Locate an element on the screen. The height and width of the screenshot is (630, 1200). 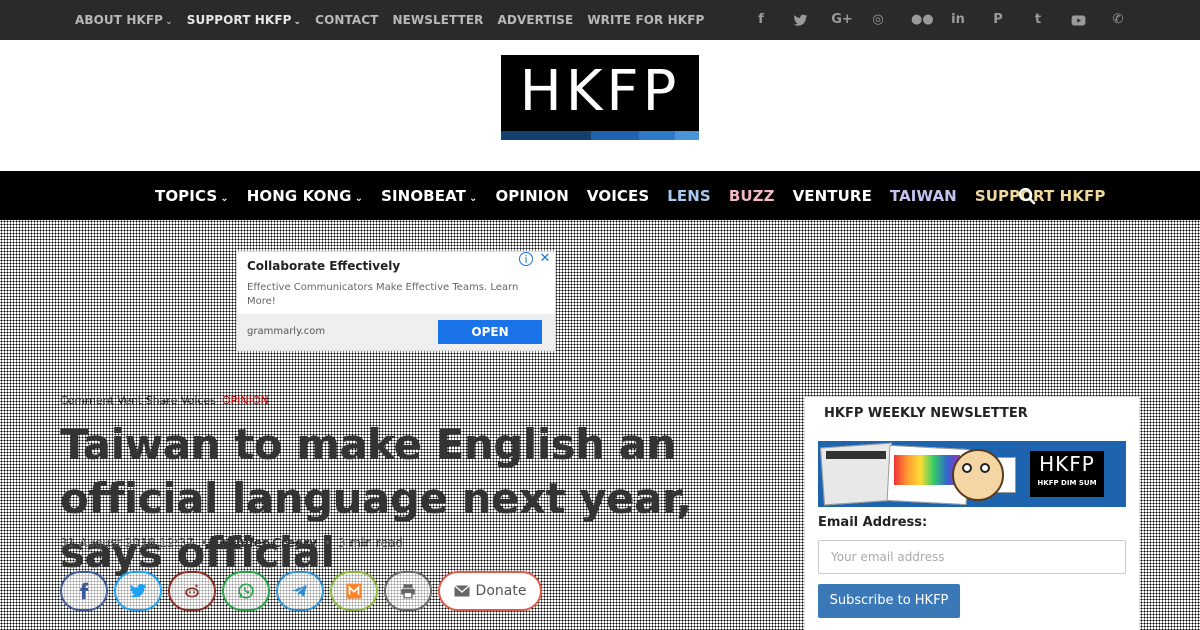
main-nav-label: SUPPORT HKFP is located at coordinates (1040, 195).